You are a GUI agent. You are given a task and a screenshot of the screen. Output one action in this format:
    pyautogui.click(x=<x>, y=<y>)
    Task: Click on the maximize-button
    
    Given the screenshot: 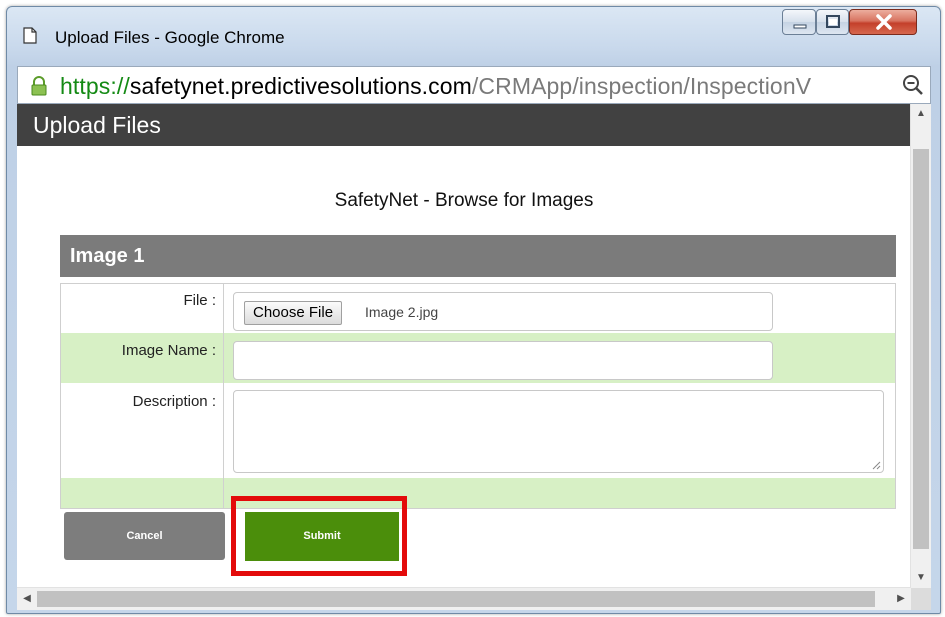 What is the action you would take?
    pyautogui.click(x=832, y=22)
    